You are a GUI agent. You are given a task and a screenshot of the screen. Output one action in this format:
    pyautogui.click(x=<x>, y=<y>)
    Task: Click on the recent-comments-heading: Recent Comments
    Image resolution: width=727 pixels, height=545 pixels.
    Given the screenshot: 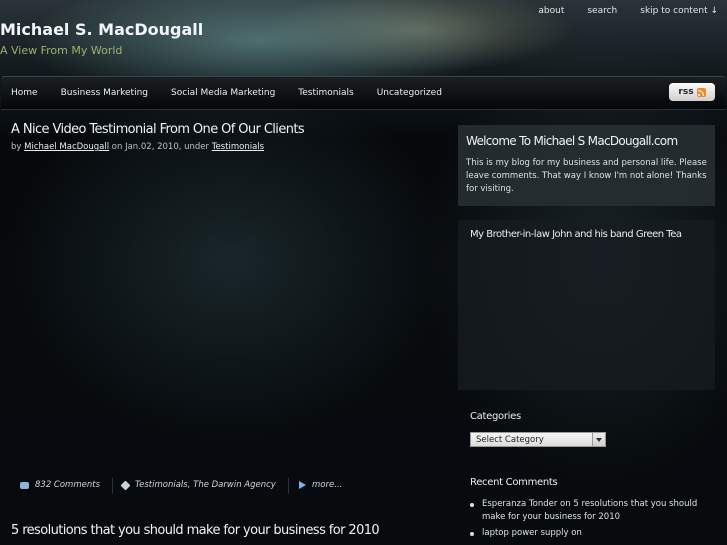 What is the action you would take?
    pyautogui.click(x=514, y=482)
    